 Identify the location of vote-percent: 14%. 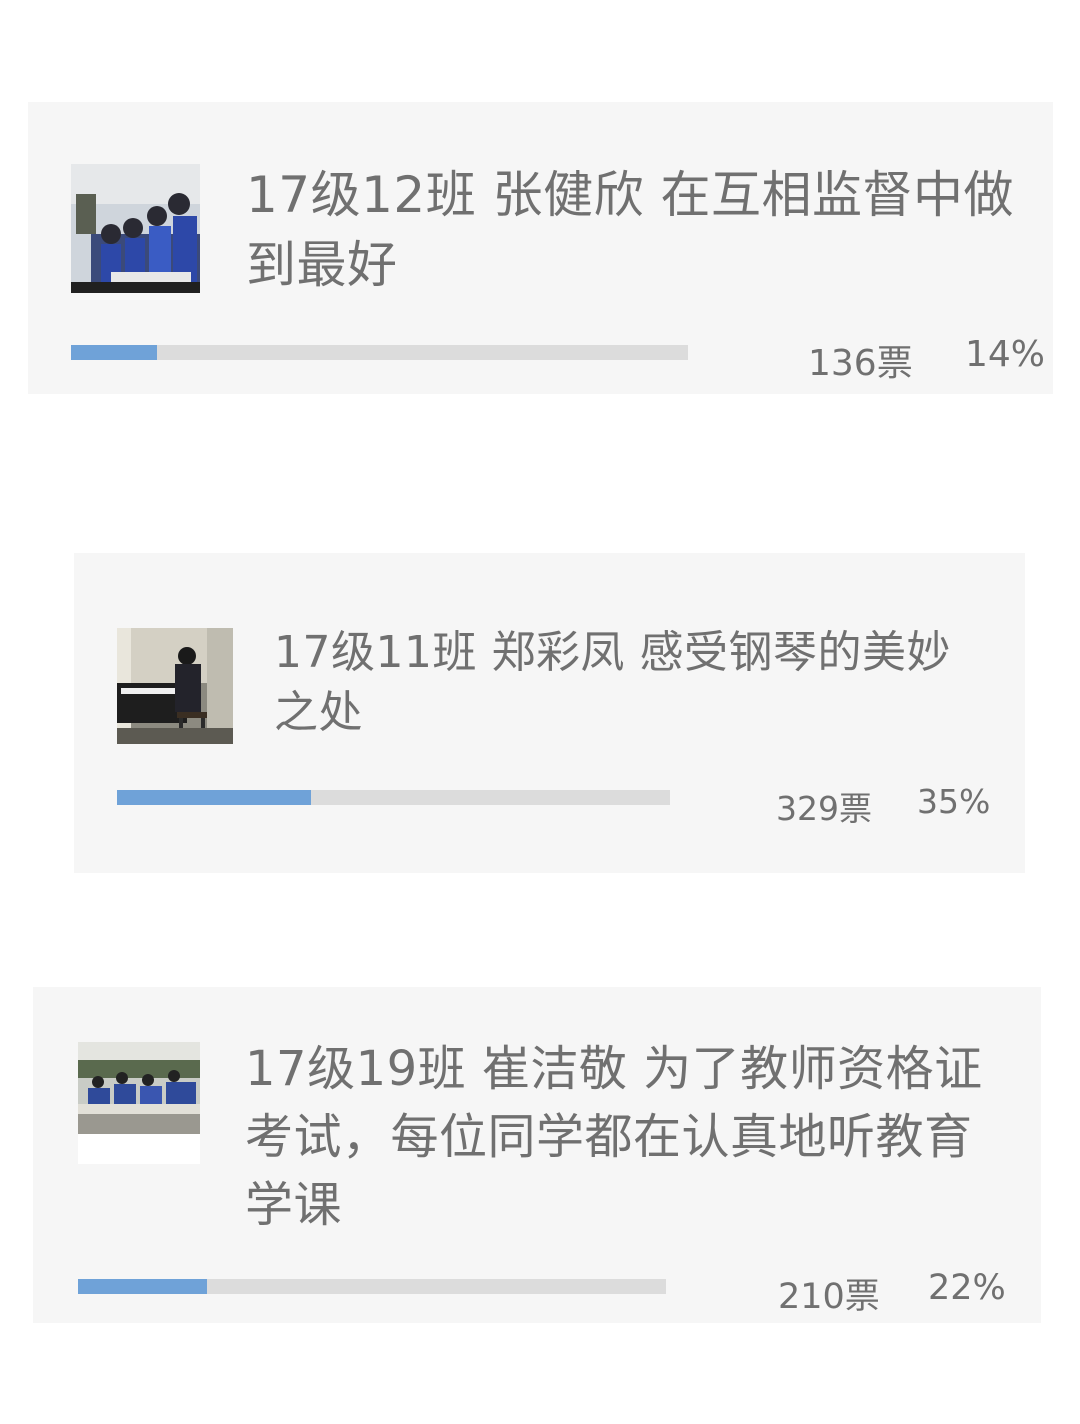
(1005, 354).